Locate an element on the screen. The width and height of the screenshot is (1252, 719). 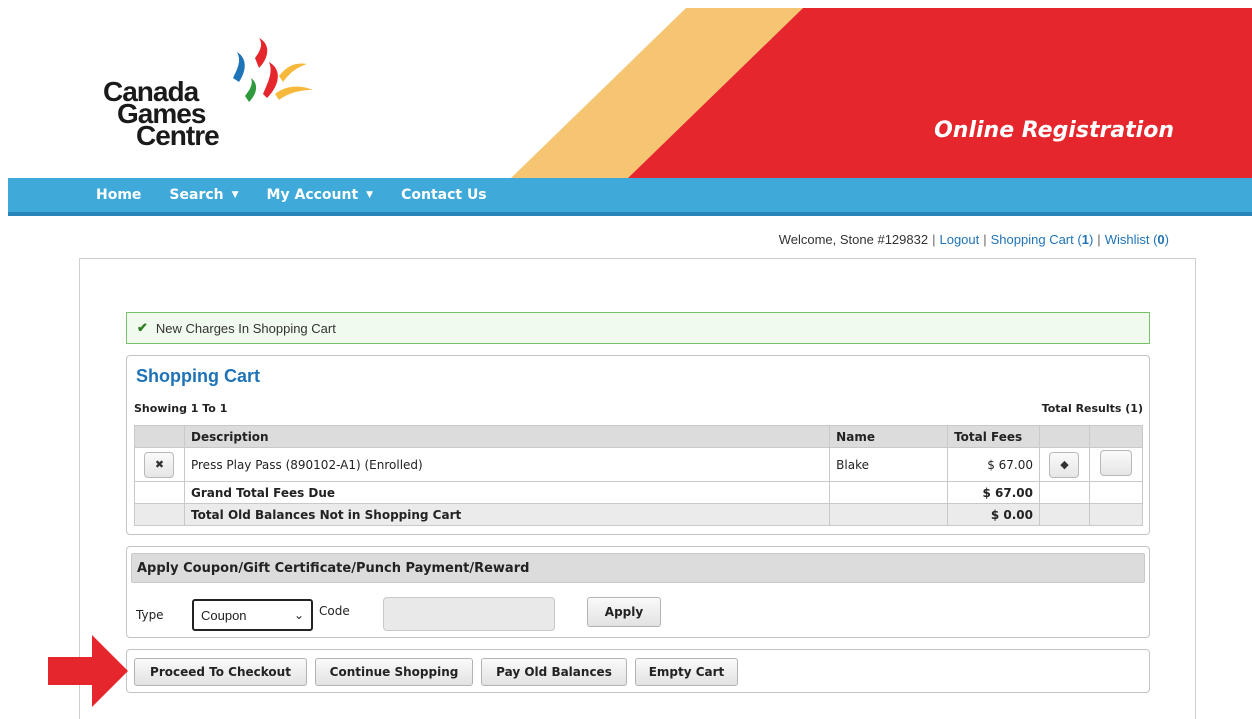
grand-total-label: Grand Total Fees Due is located at coordinates (507, 492).